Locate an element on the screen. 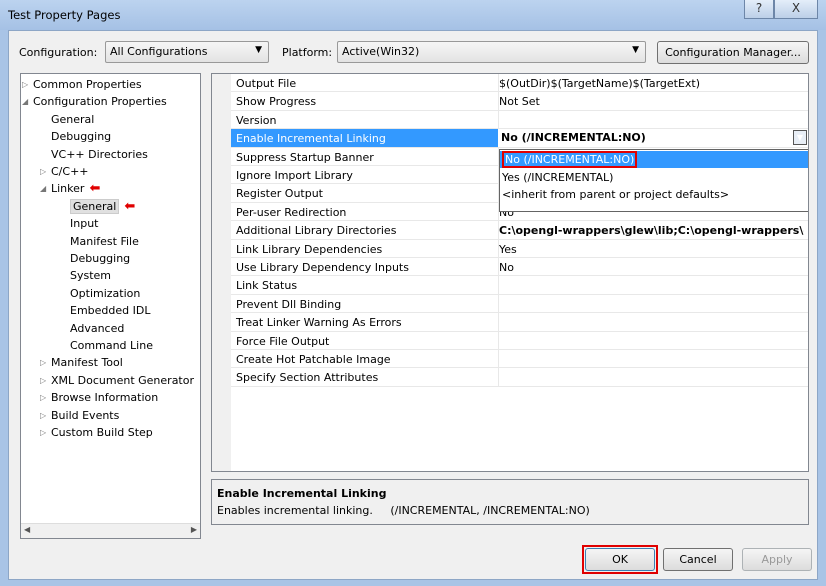 Image resolution: width=826 pixels, height=586 pixels. tree-item-label: Linker is located at coordinates (68, 189).